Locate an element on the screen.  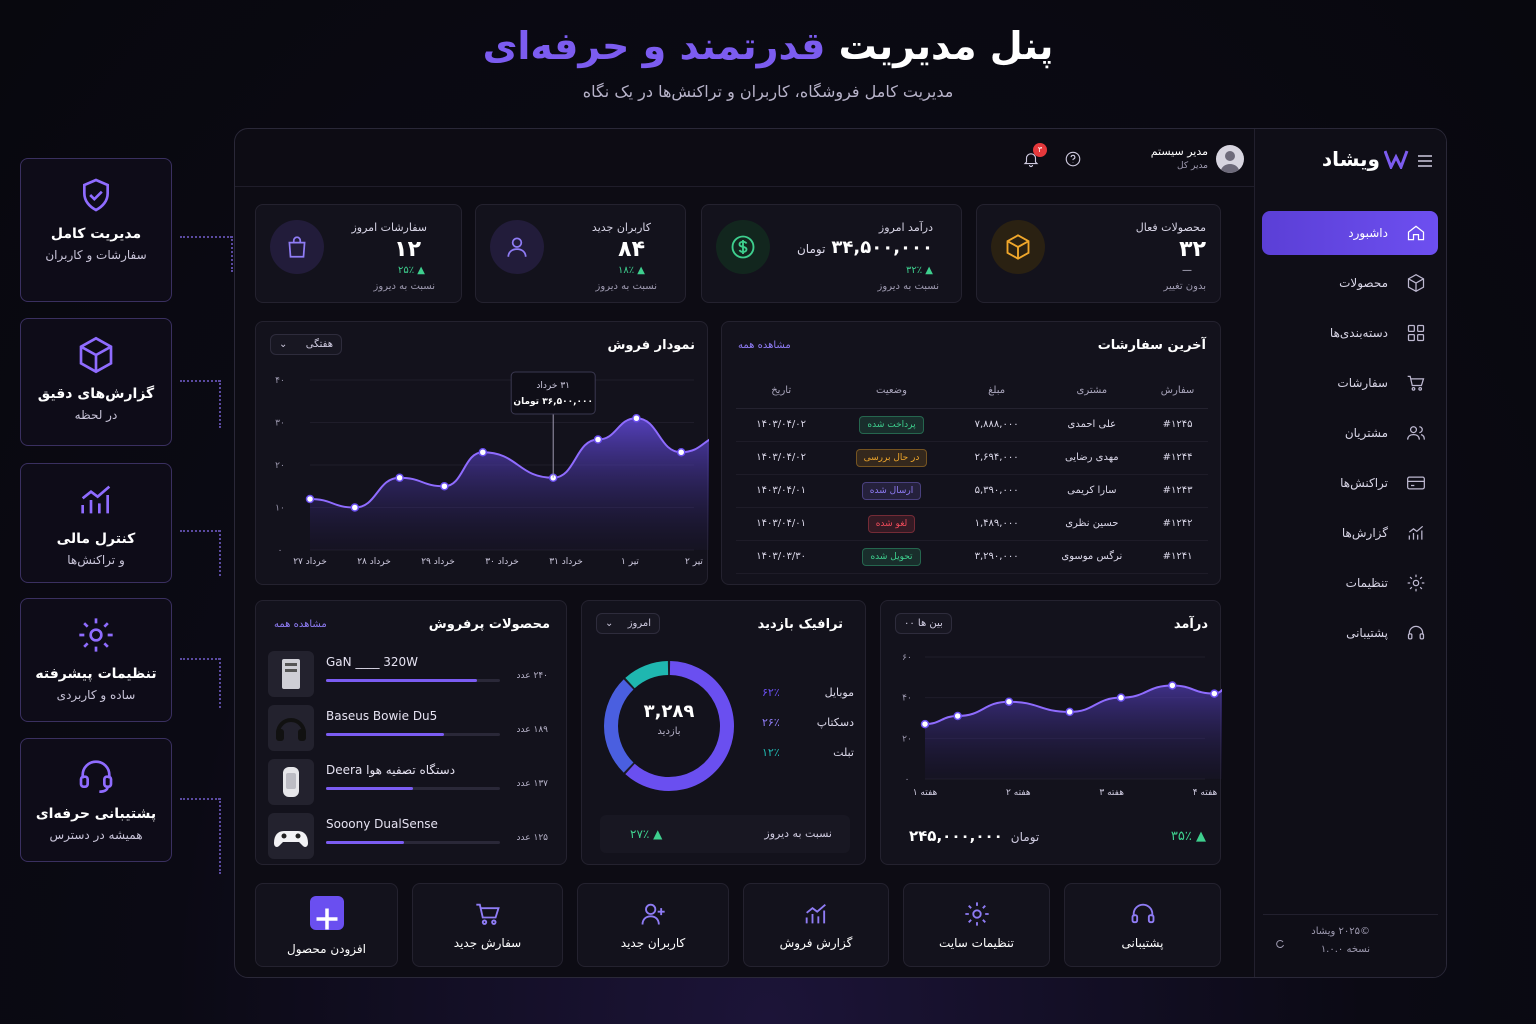
quick-action-new-users: کاربران جدید is located at coordinates (653, 925).